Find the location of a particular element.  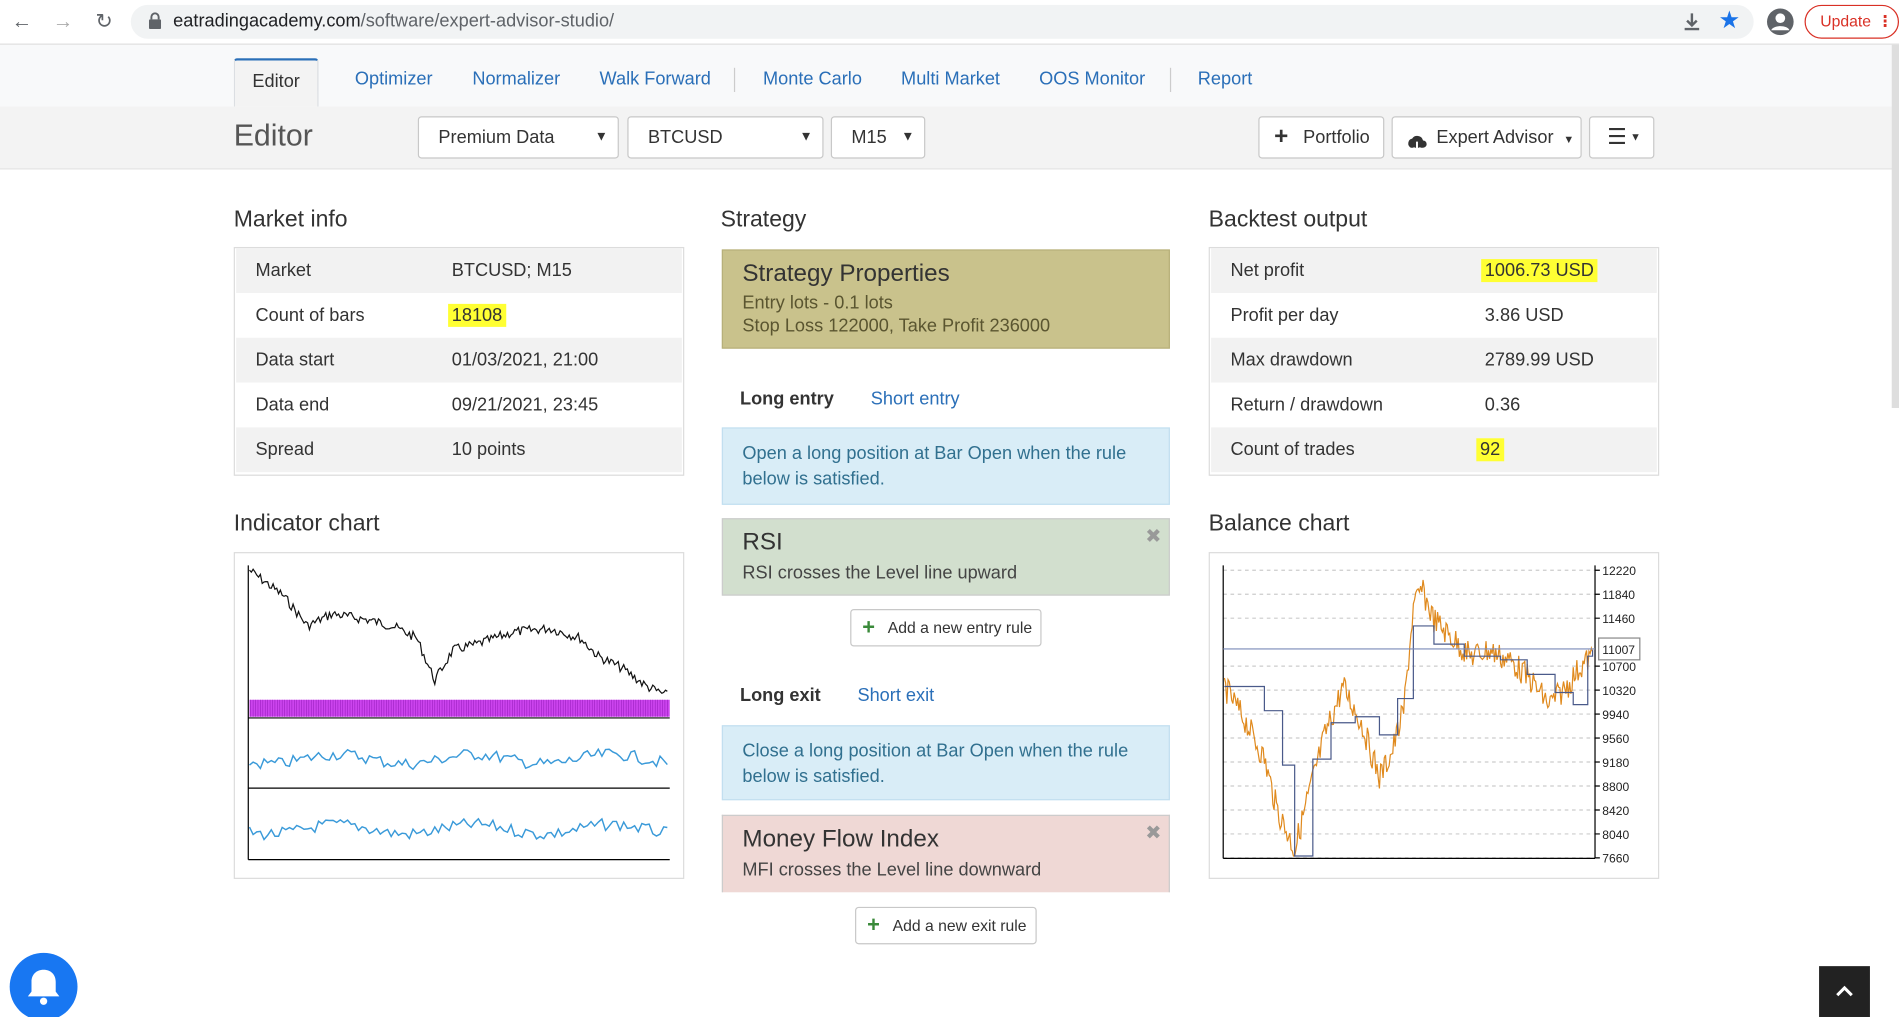

tab-long-entry: Long entry is located at coordinates (787, 399).